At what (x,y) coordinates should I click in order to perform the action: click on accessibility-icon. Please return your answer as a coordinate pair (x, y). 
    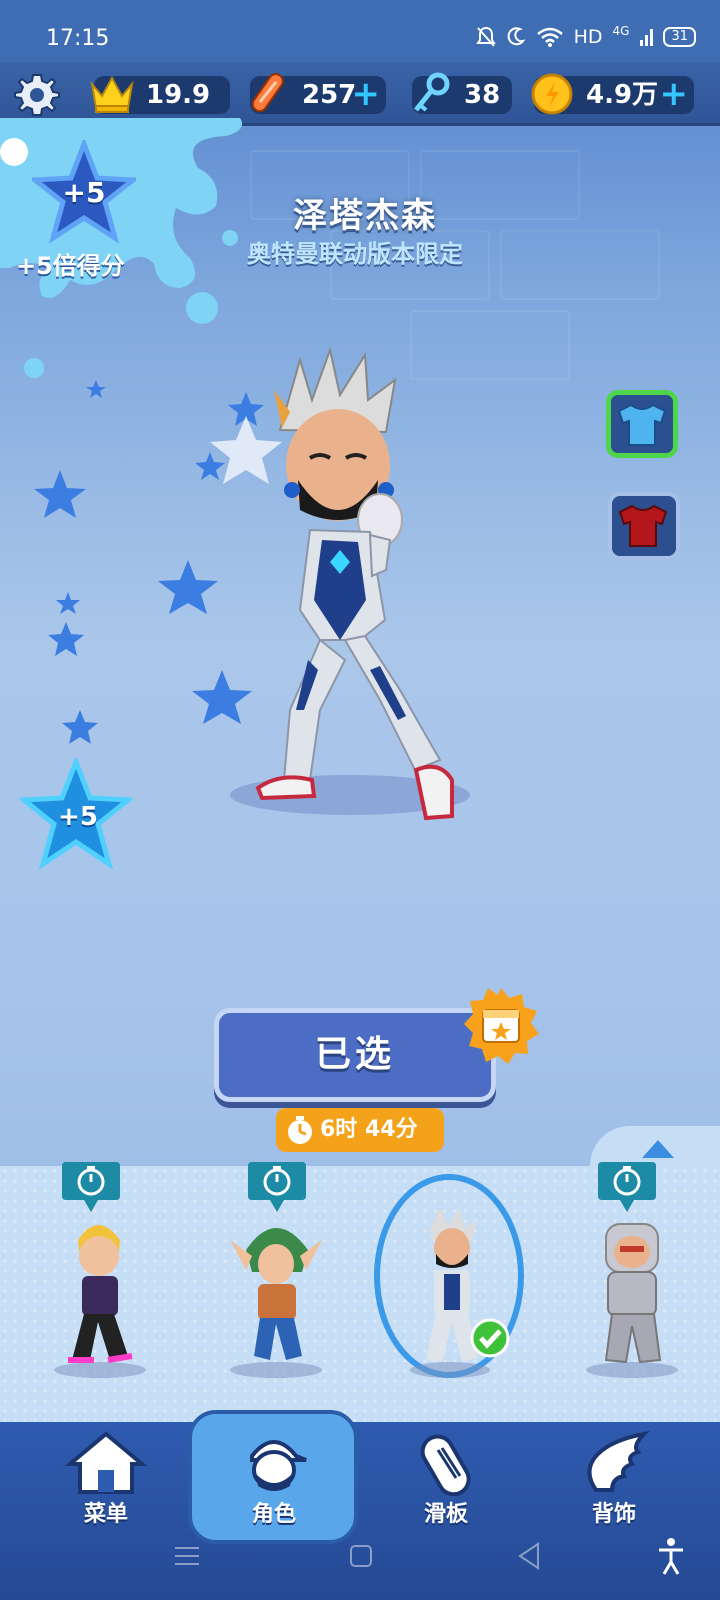
    Looking at the image, I should click on (671, 1556).